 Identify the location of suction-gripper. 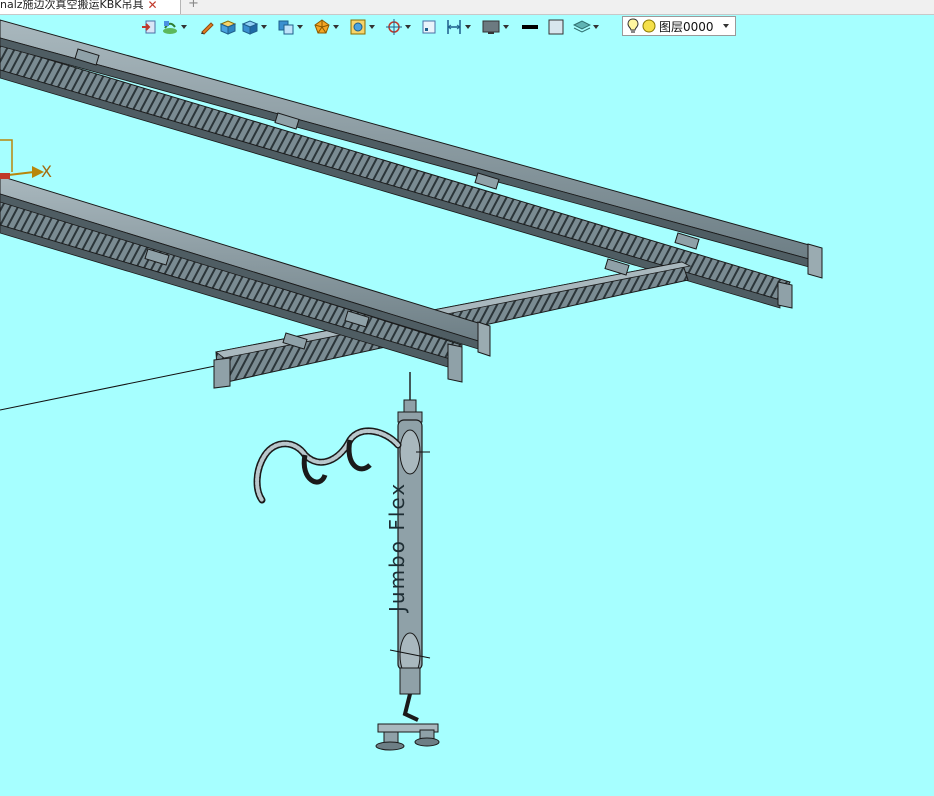
(407, 737).